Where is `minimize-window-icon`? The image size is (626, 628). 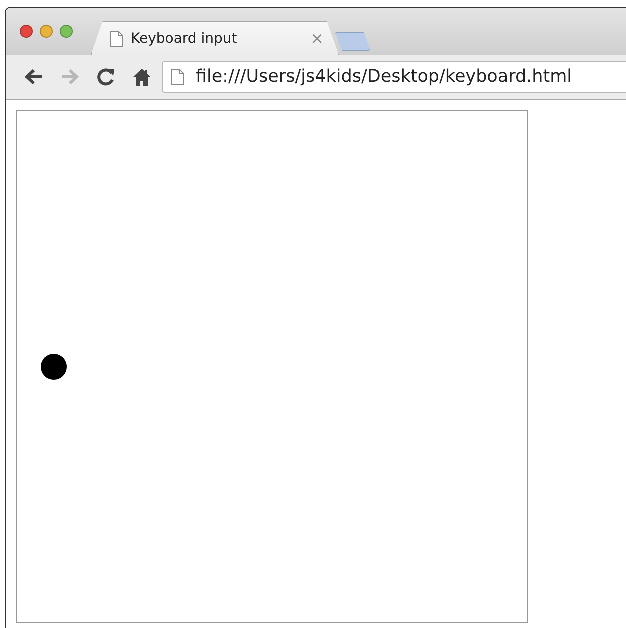 minimize-window-icon is located at coordinates (46, 31).